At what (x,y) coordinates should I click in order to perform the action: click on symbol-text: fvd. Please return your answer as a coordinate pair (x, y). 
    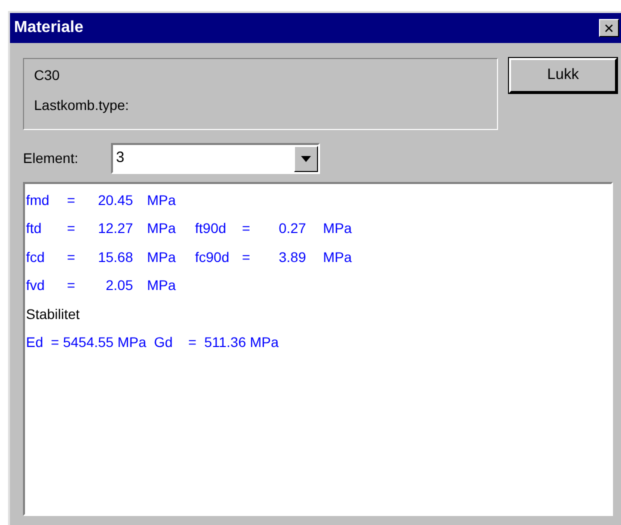
    Looking at the image, I should click on (36, 286).